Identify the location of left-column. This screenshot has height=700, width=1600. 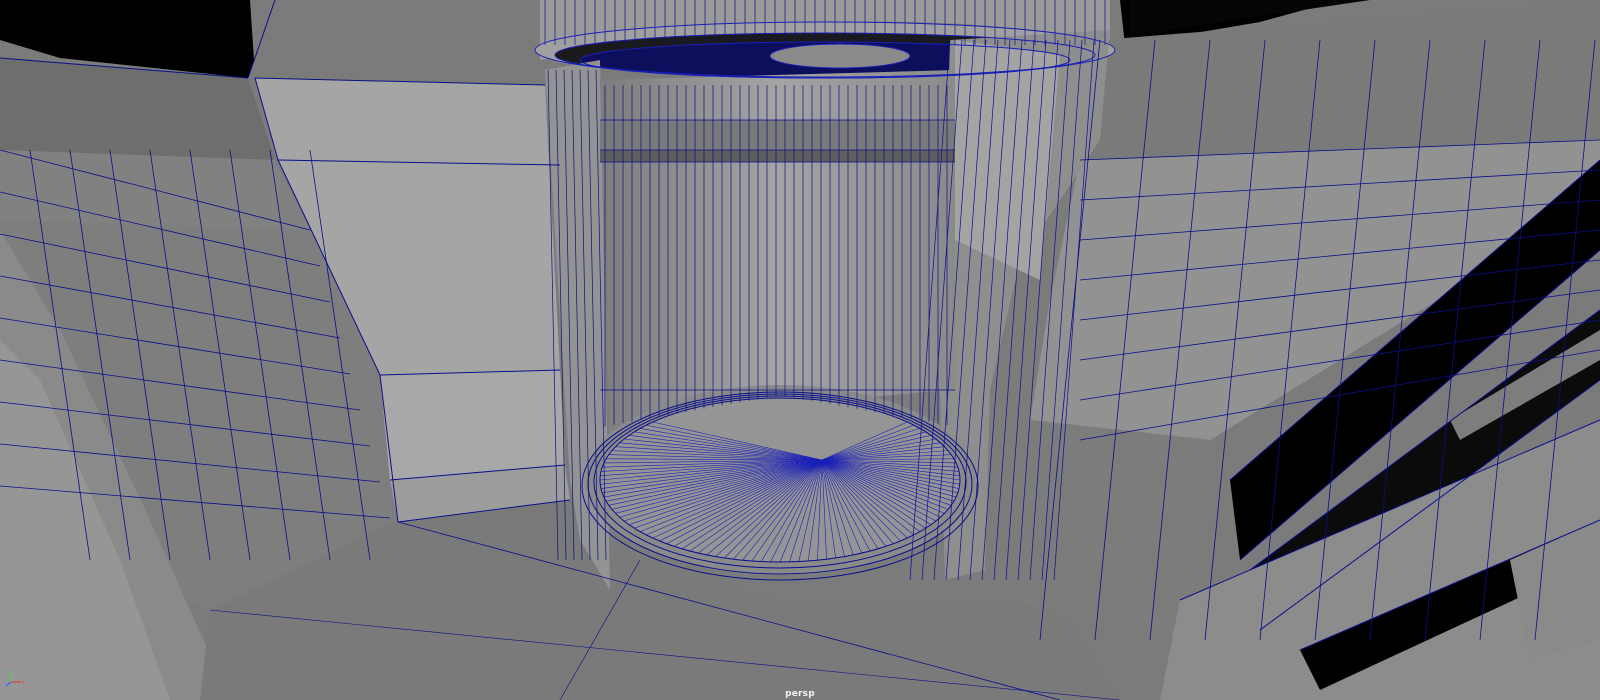
(397, 40).